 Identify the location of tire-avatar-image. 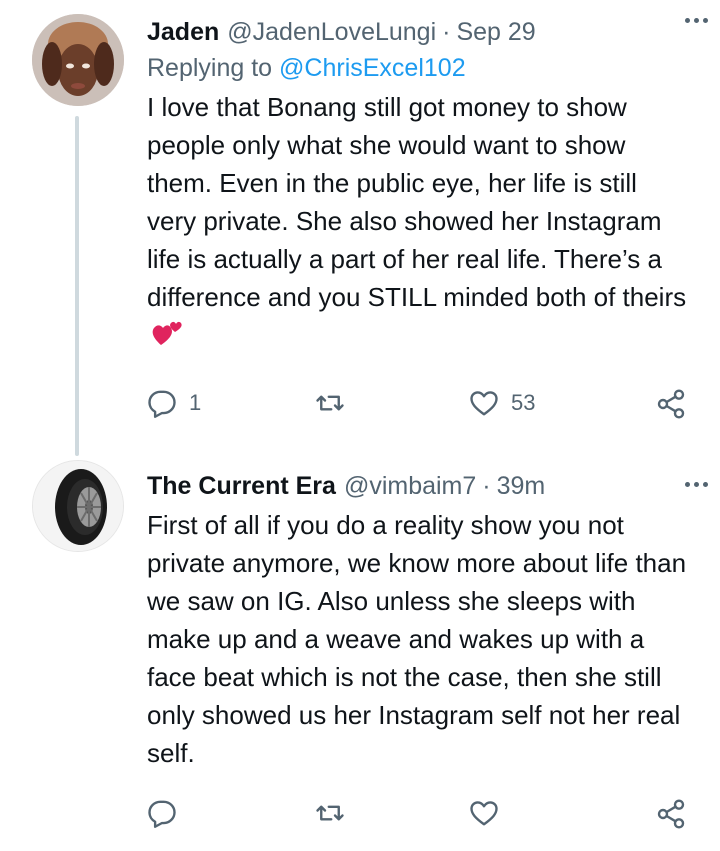
(78, 506).